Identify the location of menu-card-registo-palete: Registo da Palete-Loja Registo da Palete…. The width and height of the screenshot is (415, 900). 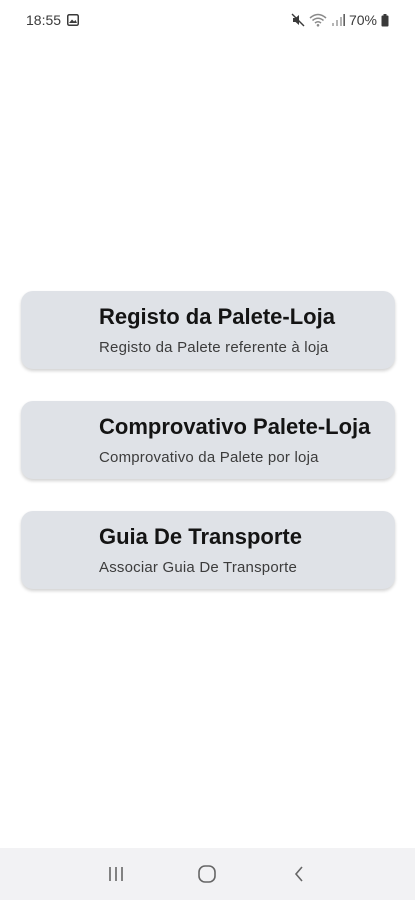
(208, 330).